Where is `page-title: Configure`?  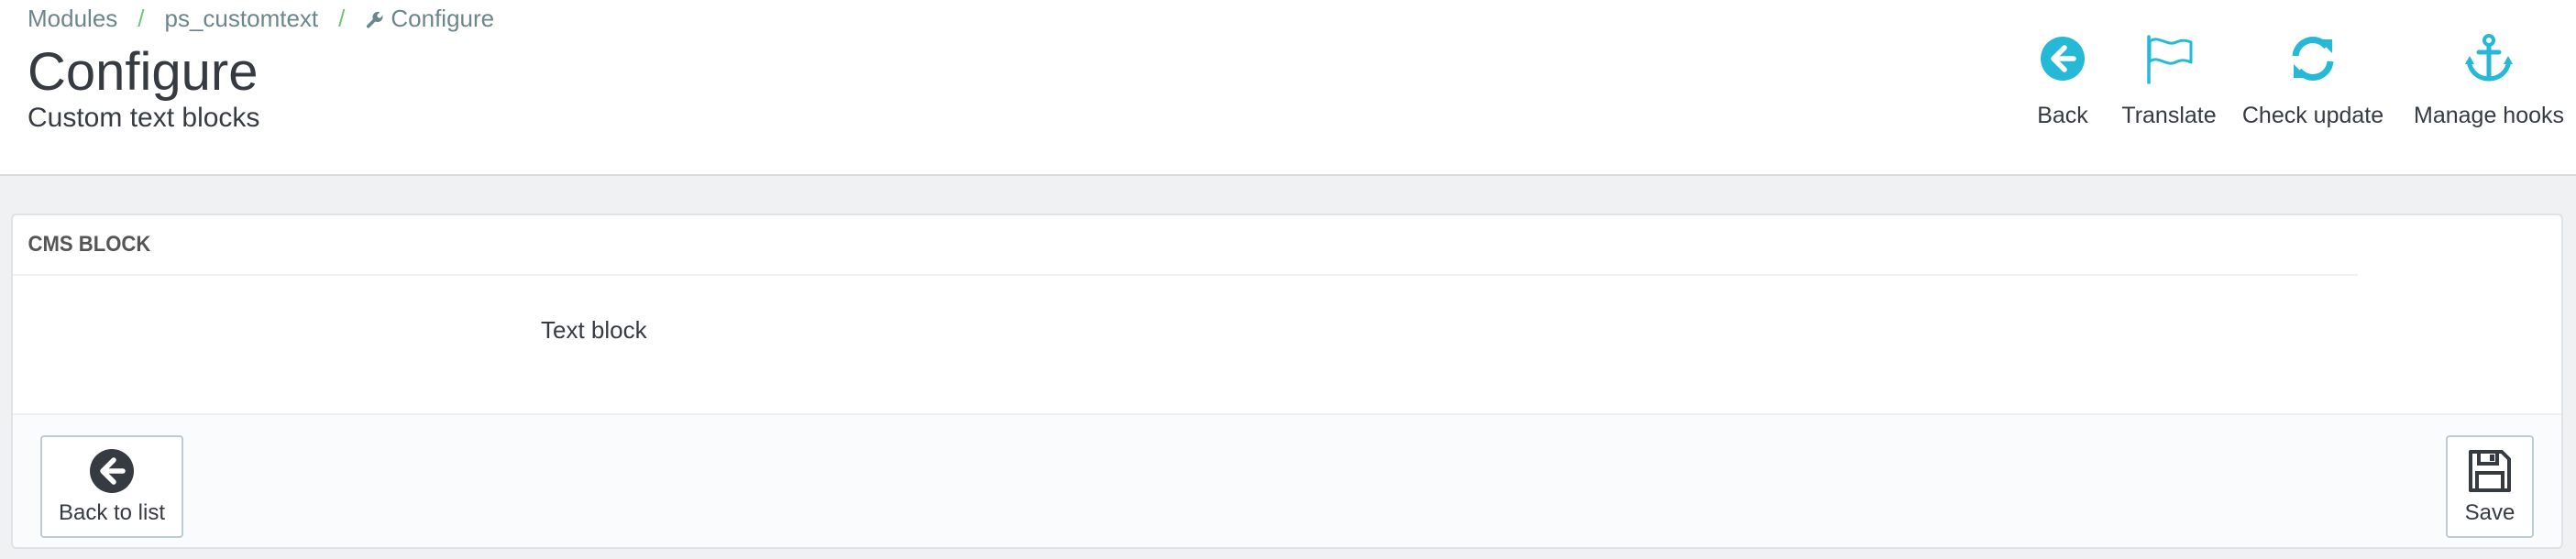
page-title: Configure is located at coordinates (143, 72).